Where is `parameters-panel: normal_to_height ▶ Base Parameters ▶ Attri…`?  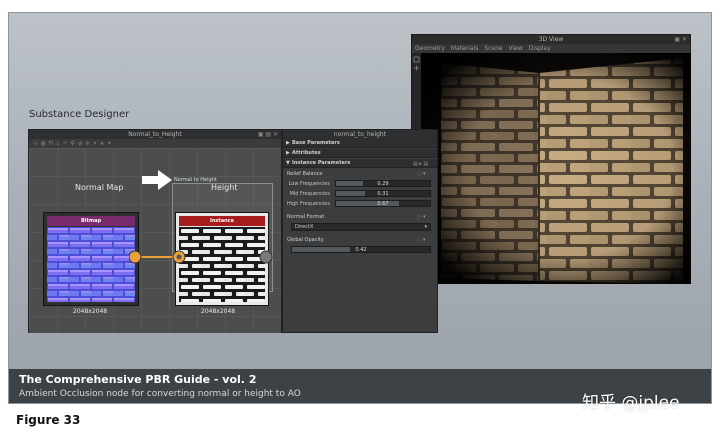 parameters-panel: normal_to_height ▶ Base Parameters ▶ Attri… is located at coordinates (360, 231).